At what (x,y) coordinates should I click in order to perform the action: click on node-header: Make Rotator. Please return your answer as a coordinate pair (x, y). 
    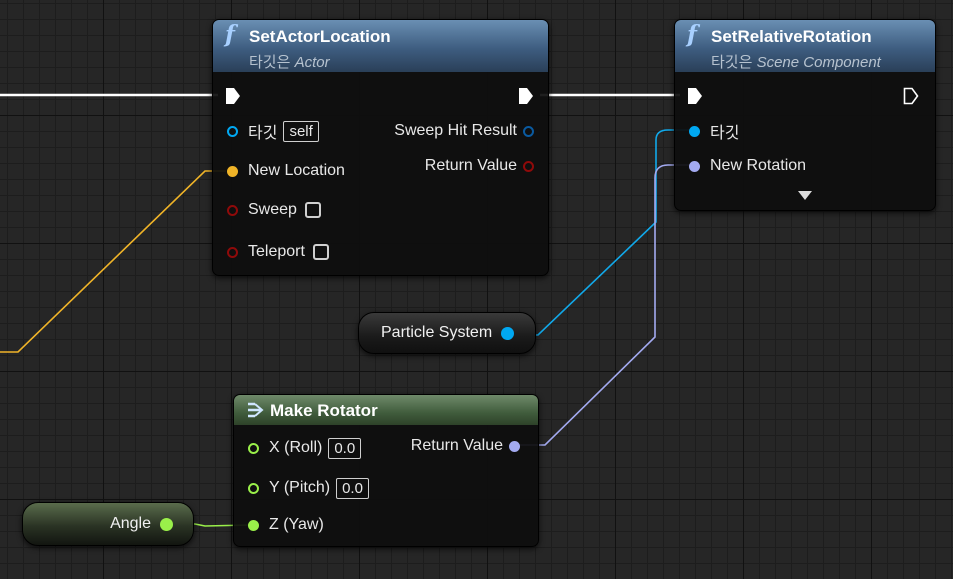
    Looking at the image, I should click on (386, 410).